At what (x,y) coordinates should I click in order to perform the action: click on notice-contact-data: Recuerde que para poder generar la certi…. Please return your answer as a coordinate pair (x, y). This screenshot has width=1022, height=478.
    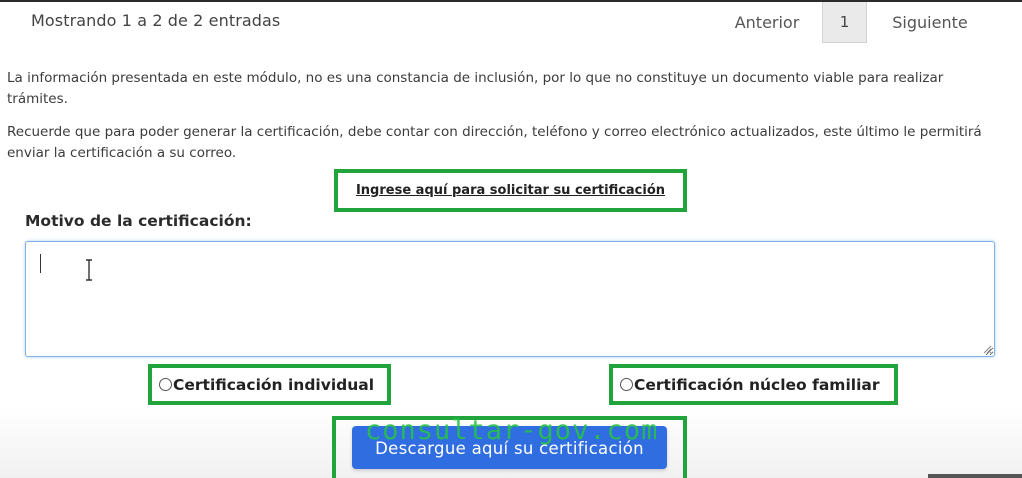
    Looking at the image, I should click on (494, 142).